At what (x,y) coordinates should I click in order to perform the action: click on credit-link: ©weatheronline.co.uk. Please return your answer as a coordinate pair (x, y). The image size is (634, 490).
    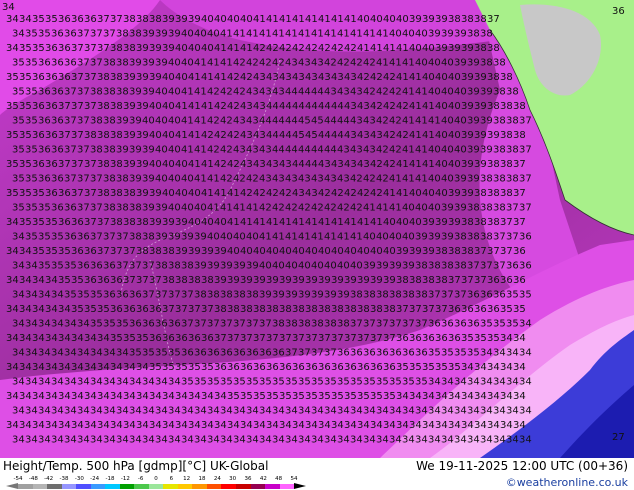
    Looking at the image, I should click on (567, 482).